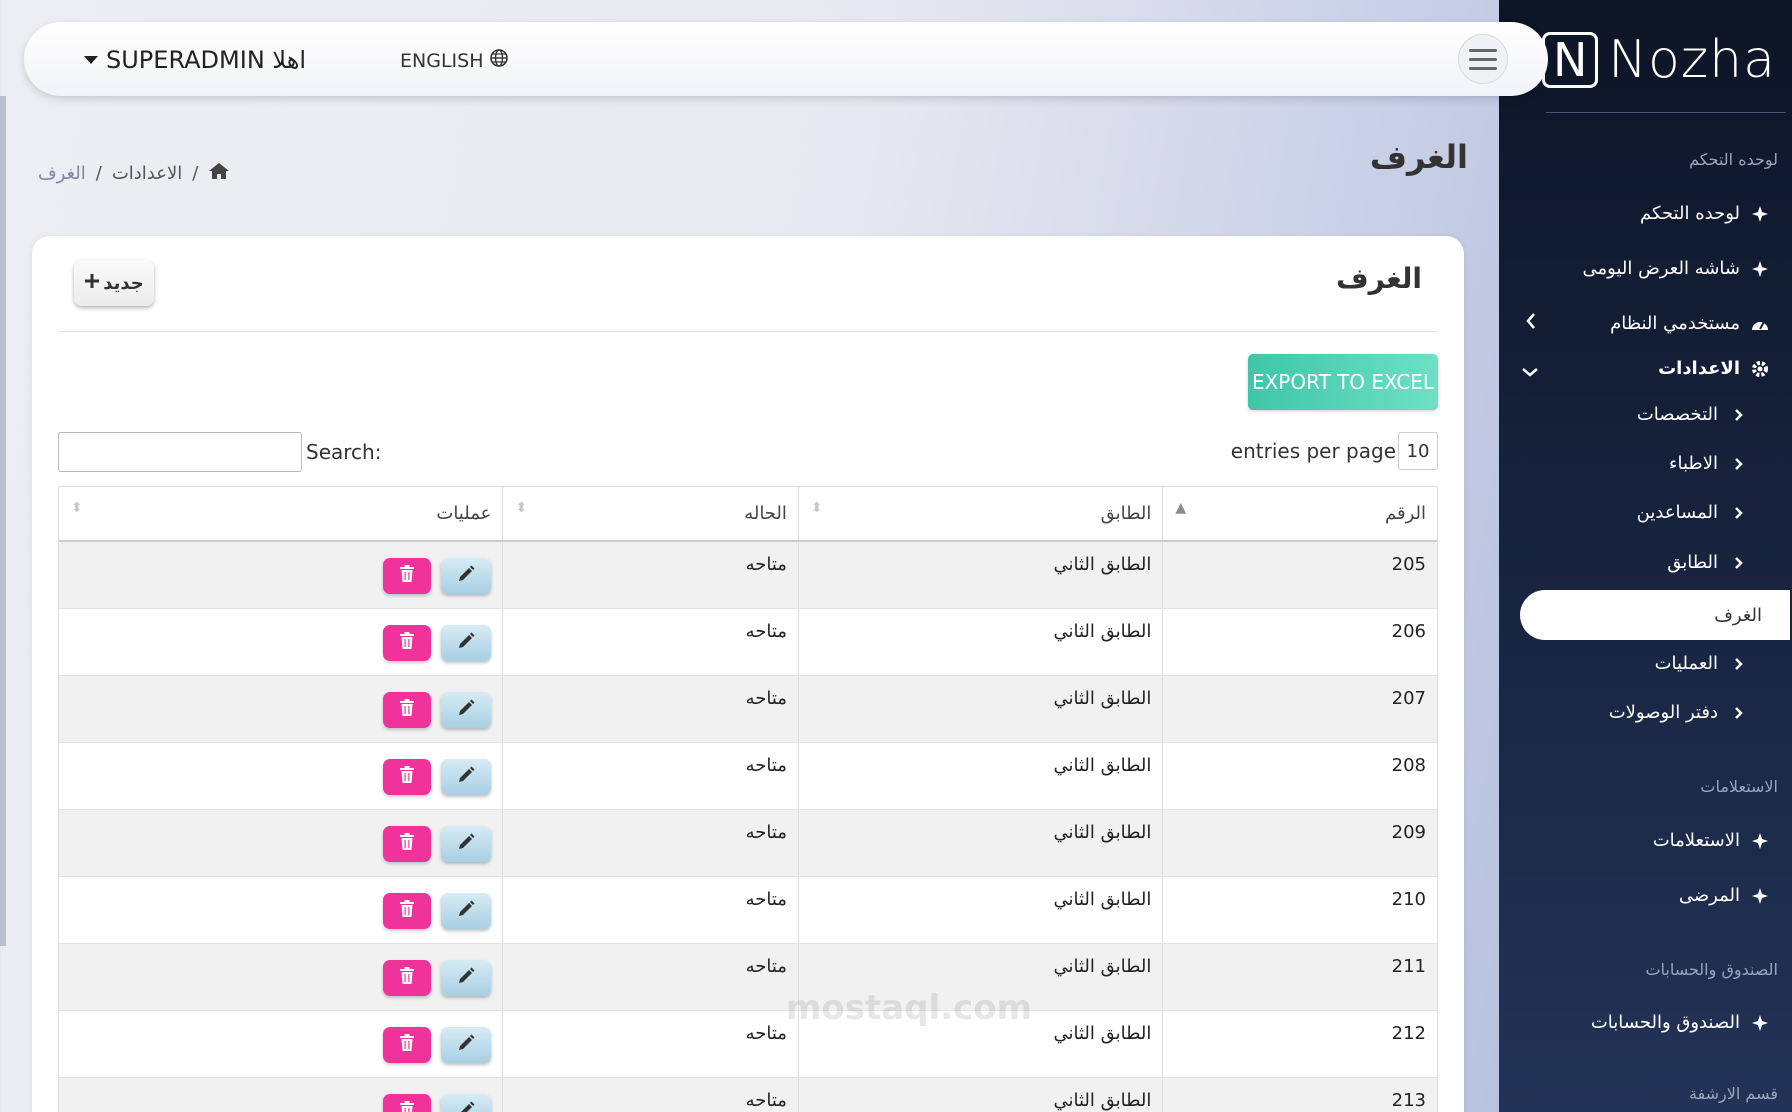 The height and width of the screenshot is (1112, 1792). What do you see at coordinates (454, 60) in the screenshot?
I see `language-switch: ENGLISH` at bounding box center [454, 60].